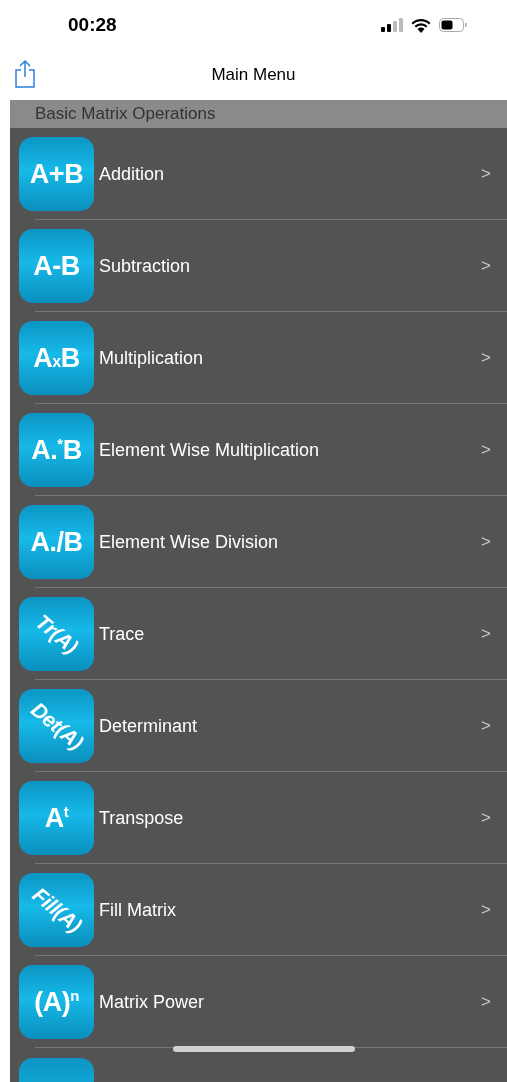  What do you see at coordinates (56, 1002) in the screenshot?
I see `icon-label: (A)$^{n}$` at bounding box center [56, 1002].